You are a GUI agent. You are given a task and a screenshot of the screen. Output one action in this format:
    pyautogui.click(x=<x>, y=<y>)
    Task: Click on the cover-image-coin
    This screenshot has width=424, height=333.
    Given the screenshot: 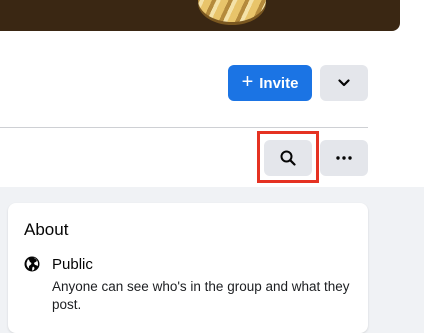 What is the action you would take?
    pyautogui.click(x=232, y=11)
    